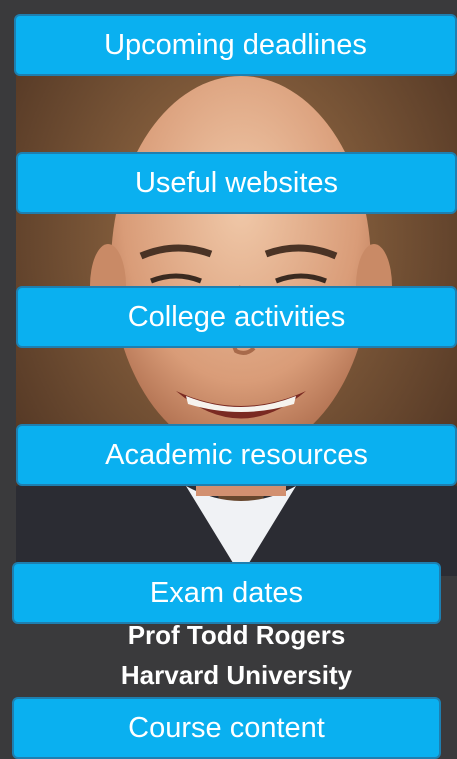 This screenshot has height=759, width=457. I want to click on institution-name: Harvard University, so click(236, 675).